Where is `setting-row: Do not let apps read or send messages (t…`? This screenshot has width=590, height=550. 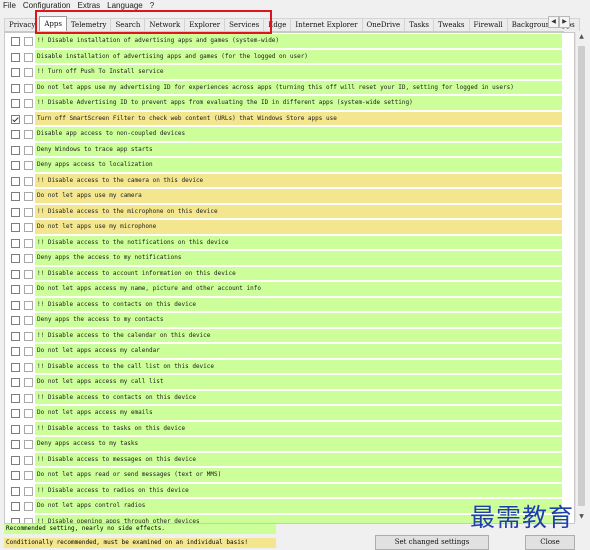 setting-row: Do not let apps read or send messages (t… is located at coordinates (289, 475).